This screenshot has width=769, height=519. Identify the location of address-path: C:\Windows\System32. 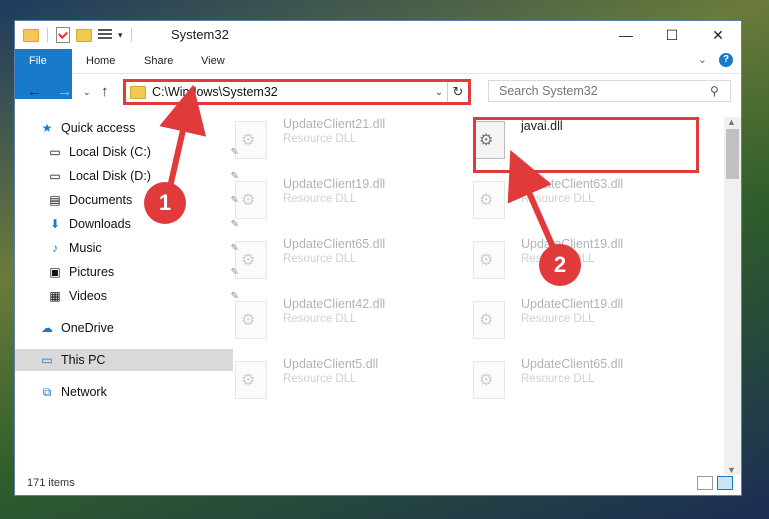
(291, 92).